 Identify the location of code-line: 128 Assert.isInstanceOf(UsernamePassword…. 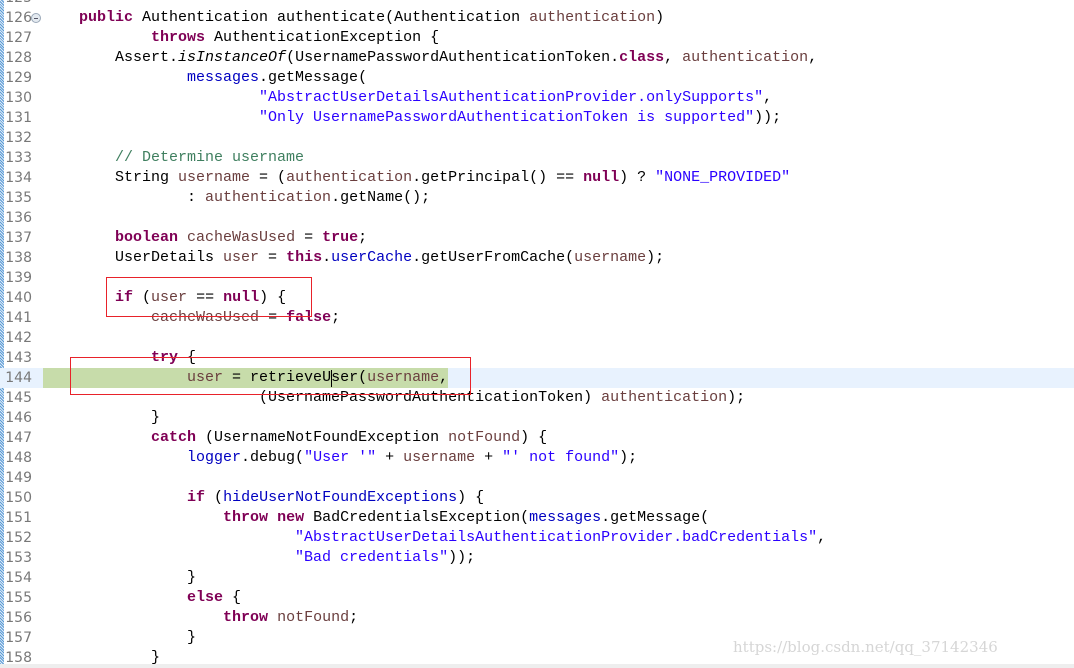
(537, 58).